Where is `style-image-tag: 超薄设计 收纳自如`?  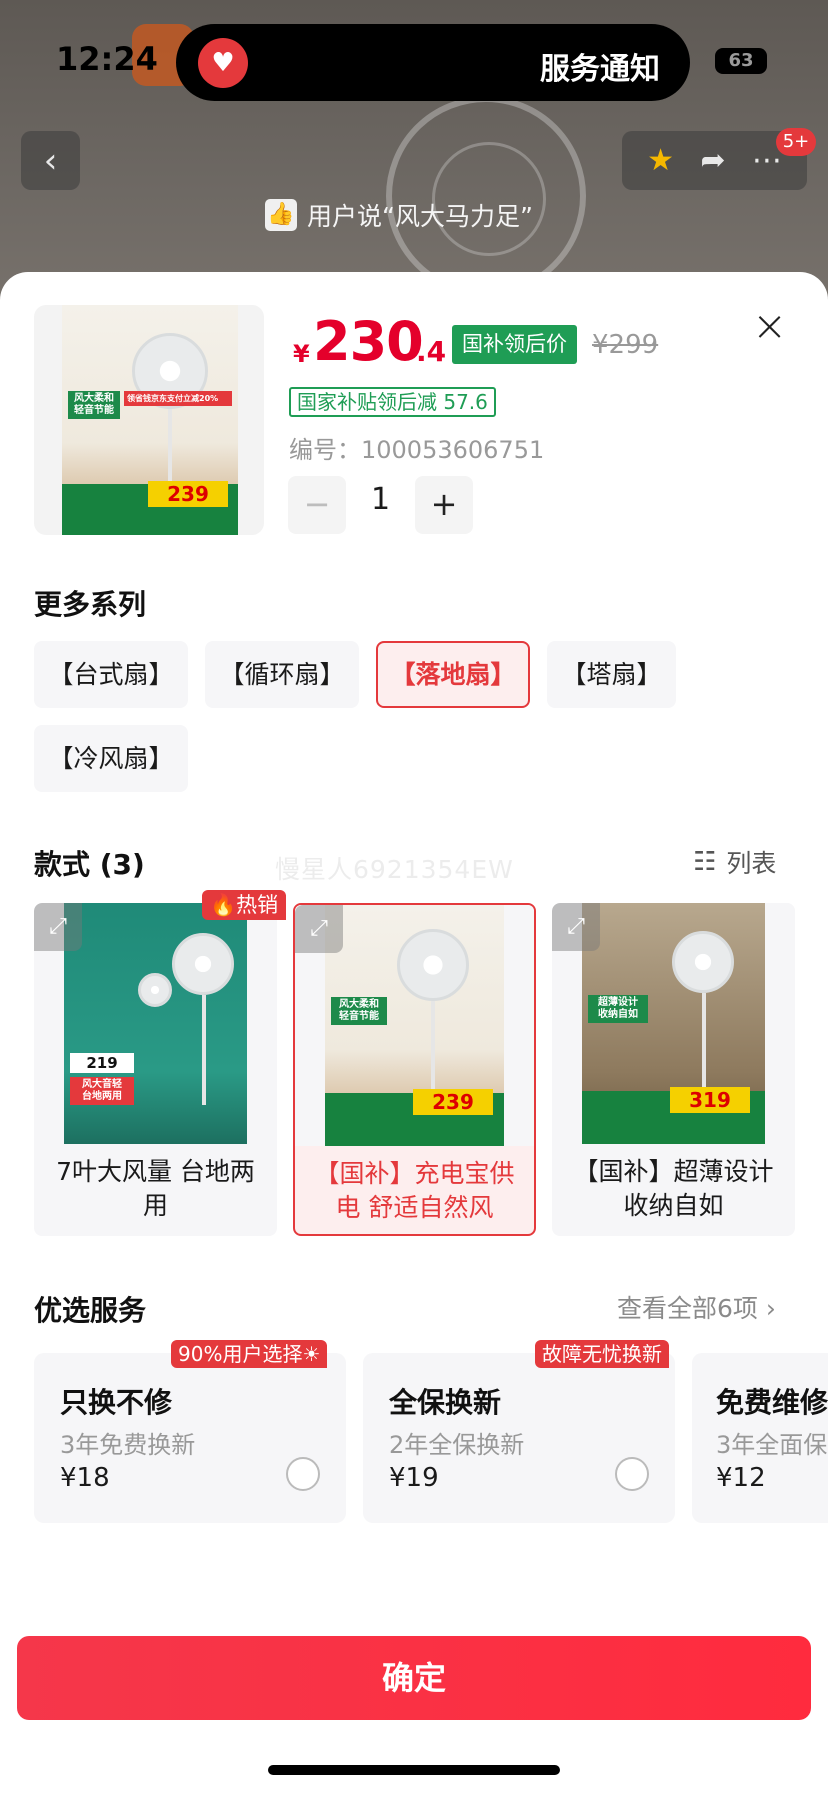 style-image-tag: 超薄设计 收纳自如 is located at coordinates (618, 1009).